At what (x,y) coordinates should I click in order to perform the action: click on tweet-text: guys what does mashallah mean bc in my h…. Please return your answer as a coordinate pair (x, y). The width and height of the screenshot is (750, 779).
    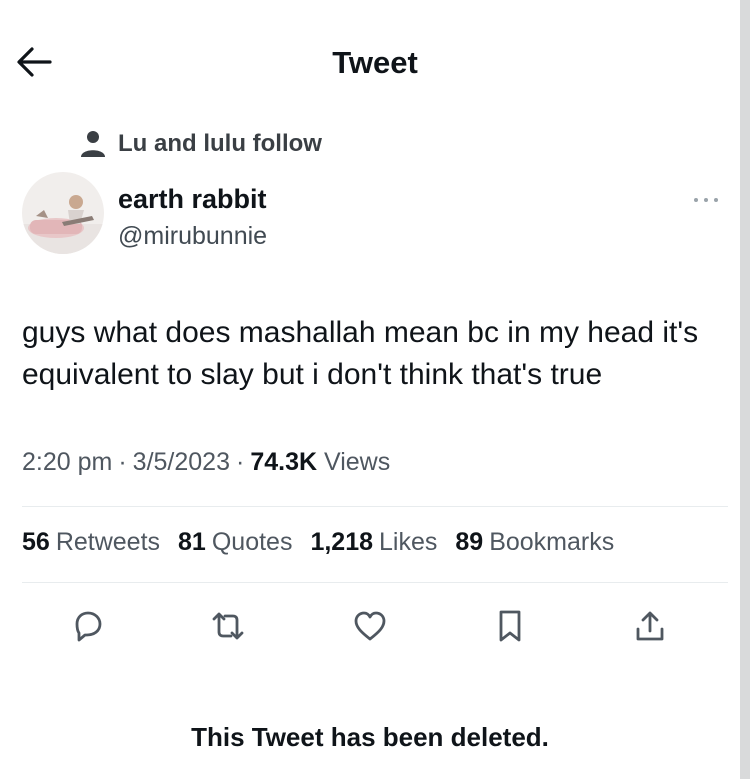
    Looking at the image, I should click on (360, 353).